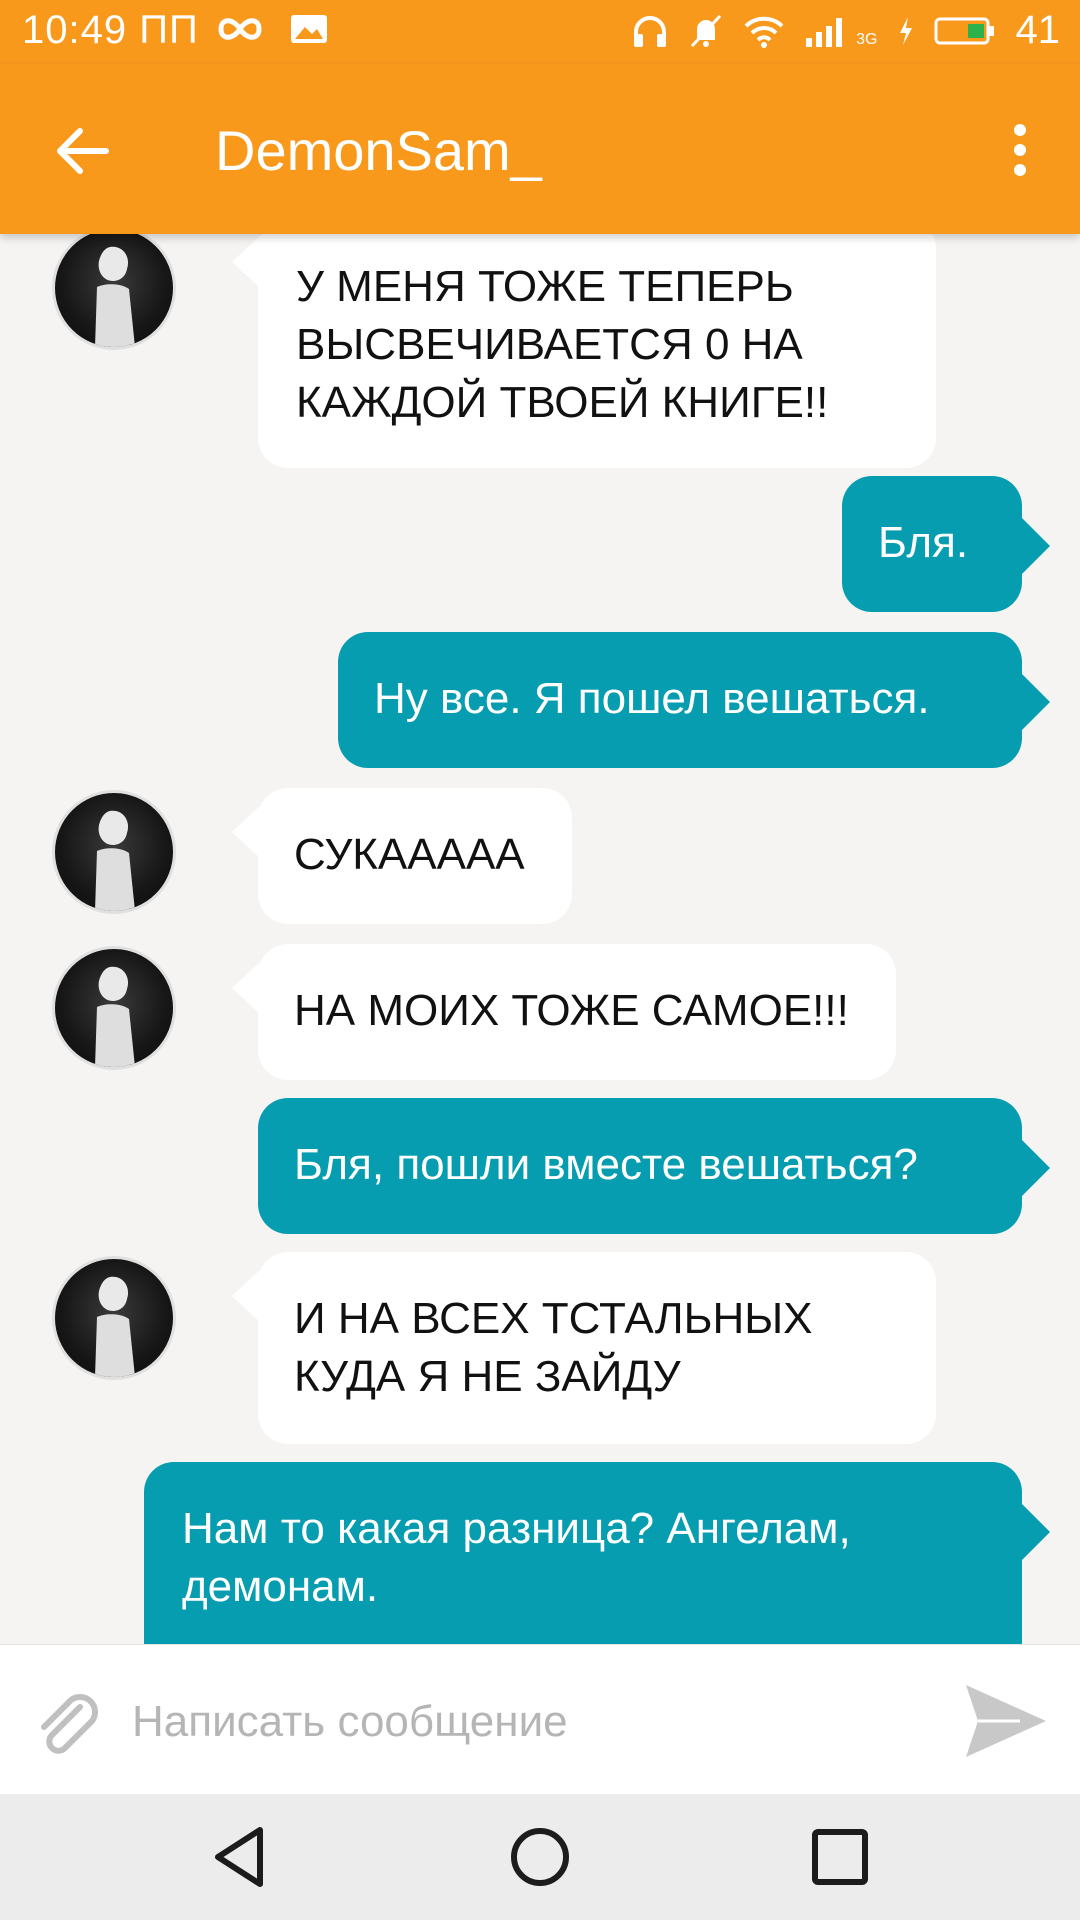  I want to click on message-bubble-outgoing: Ну все. Я пошел вешаться., so click(694, 700).